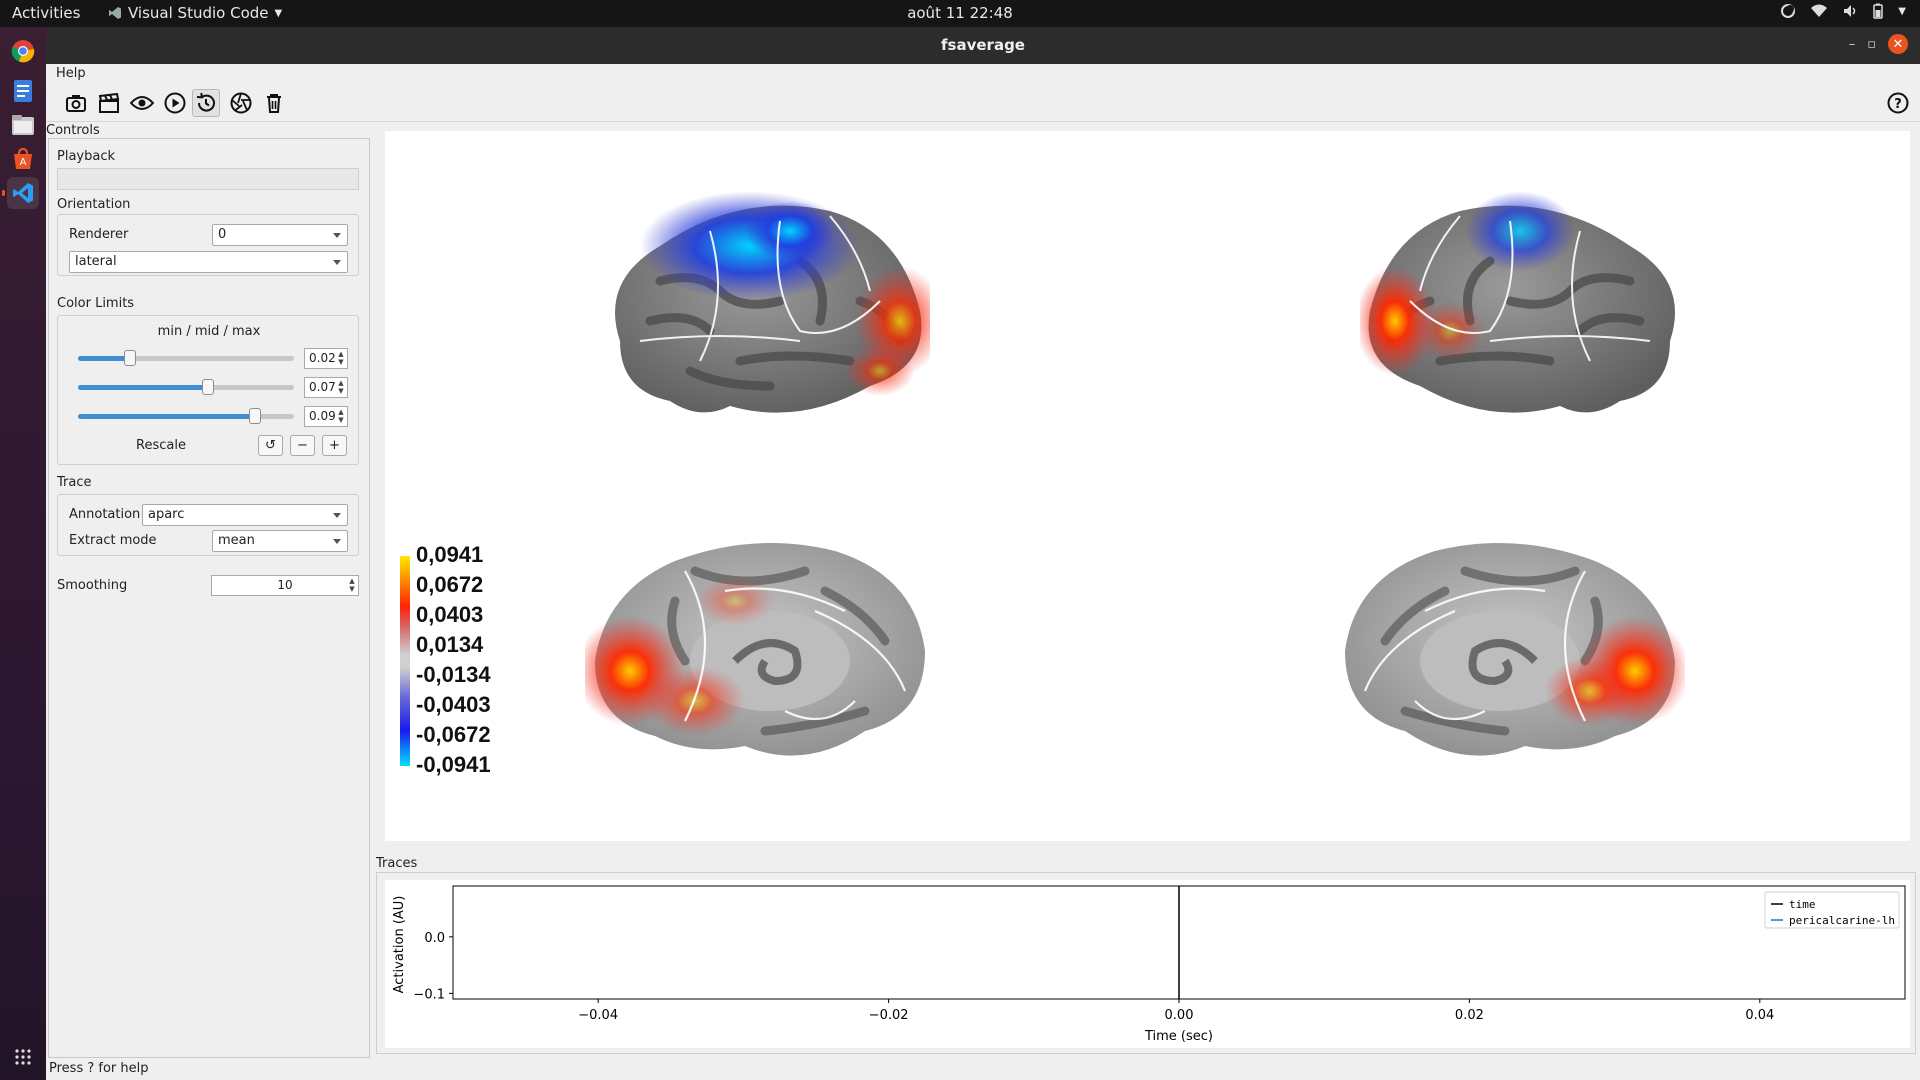 The image size is (1920, 1080). What do you see at coordinates (1871, 44) in the screenshot?
I see `maximize-button: ▫` at bounding box center [1871, 44].